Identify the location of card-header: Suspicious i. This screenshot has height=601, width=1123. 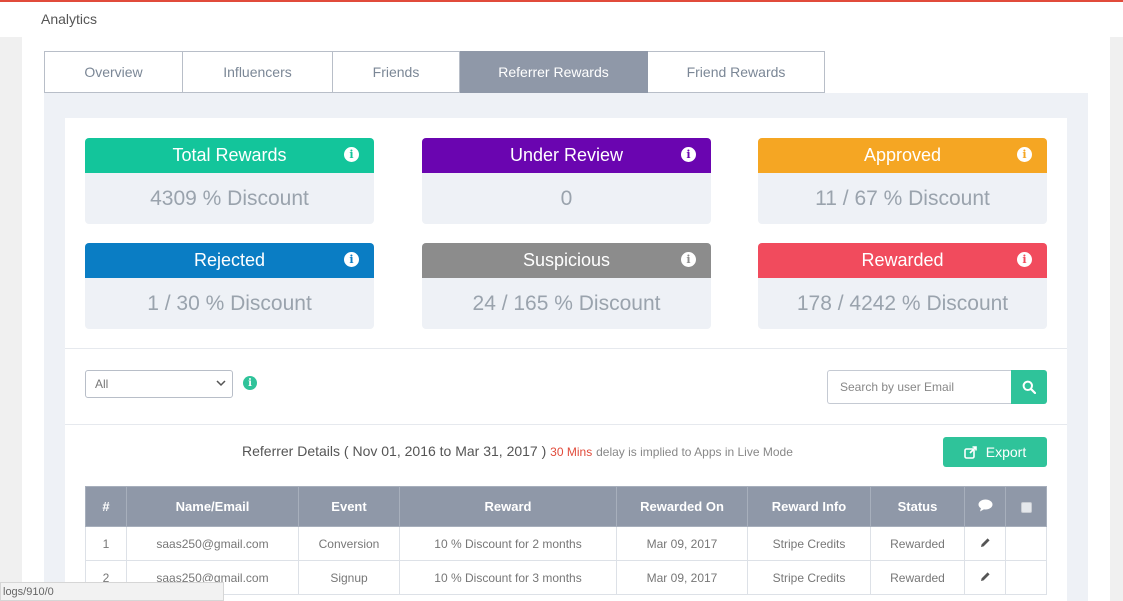
(566, 260).